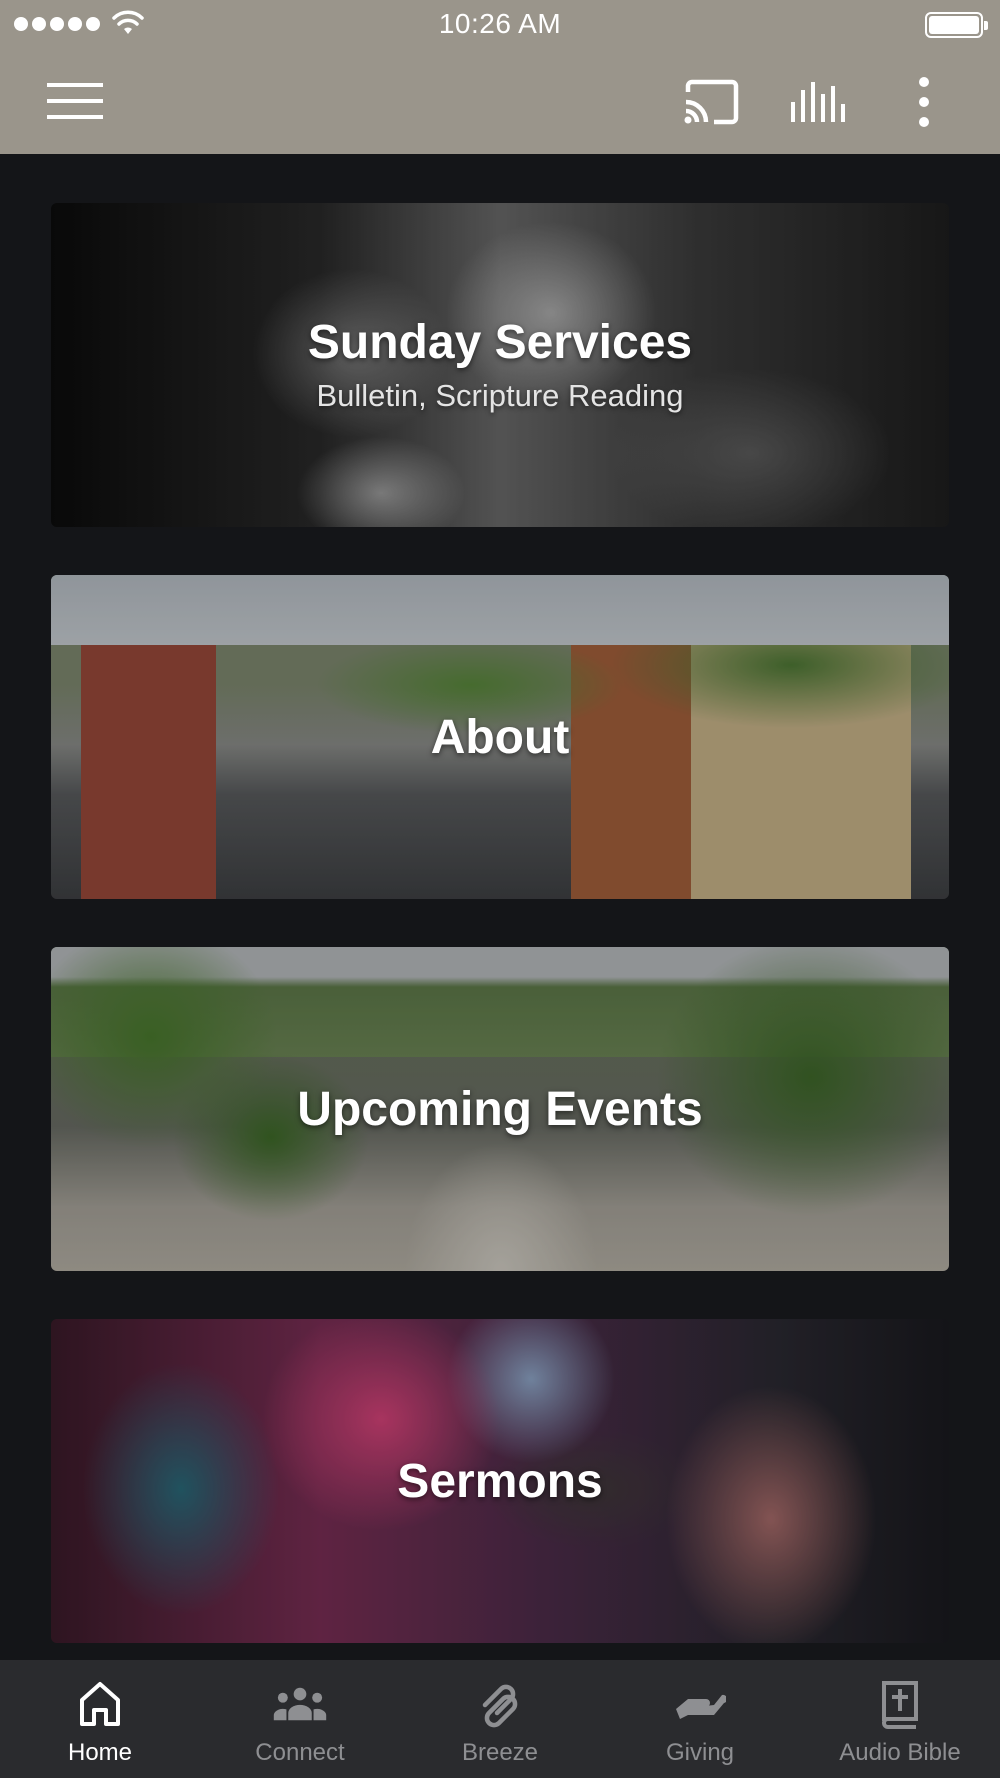  Describe the element at coordinates (500, 1704) in the screenshot. I see `breeze-logo-icon` at that location.